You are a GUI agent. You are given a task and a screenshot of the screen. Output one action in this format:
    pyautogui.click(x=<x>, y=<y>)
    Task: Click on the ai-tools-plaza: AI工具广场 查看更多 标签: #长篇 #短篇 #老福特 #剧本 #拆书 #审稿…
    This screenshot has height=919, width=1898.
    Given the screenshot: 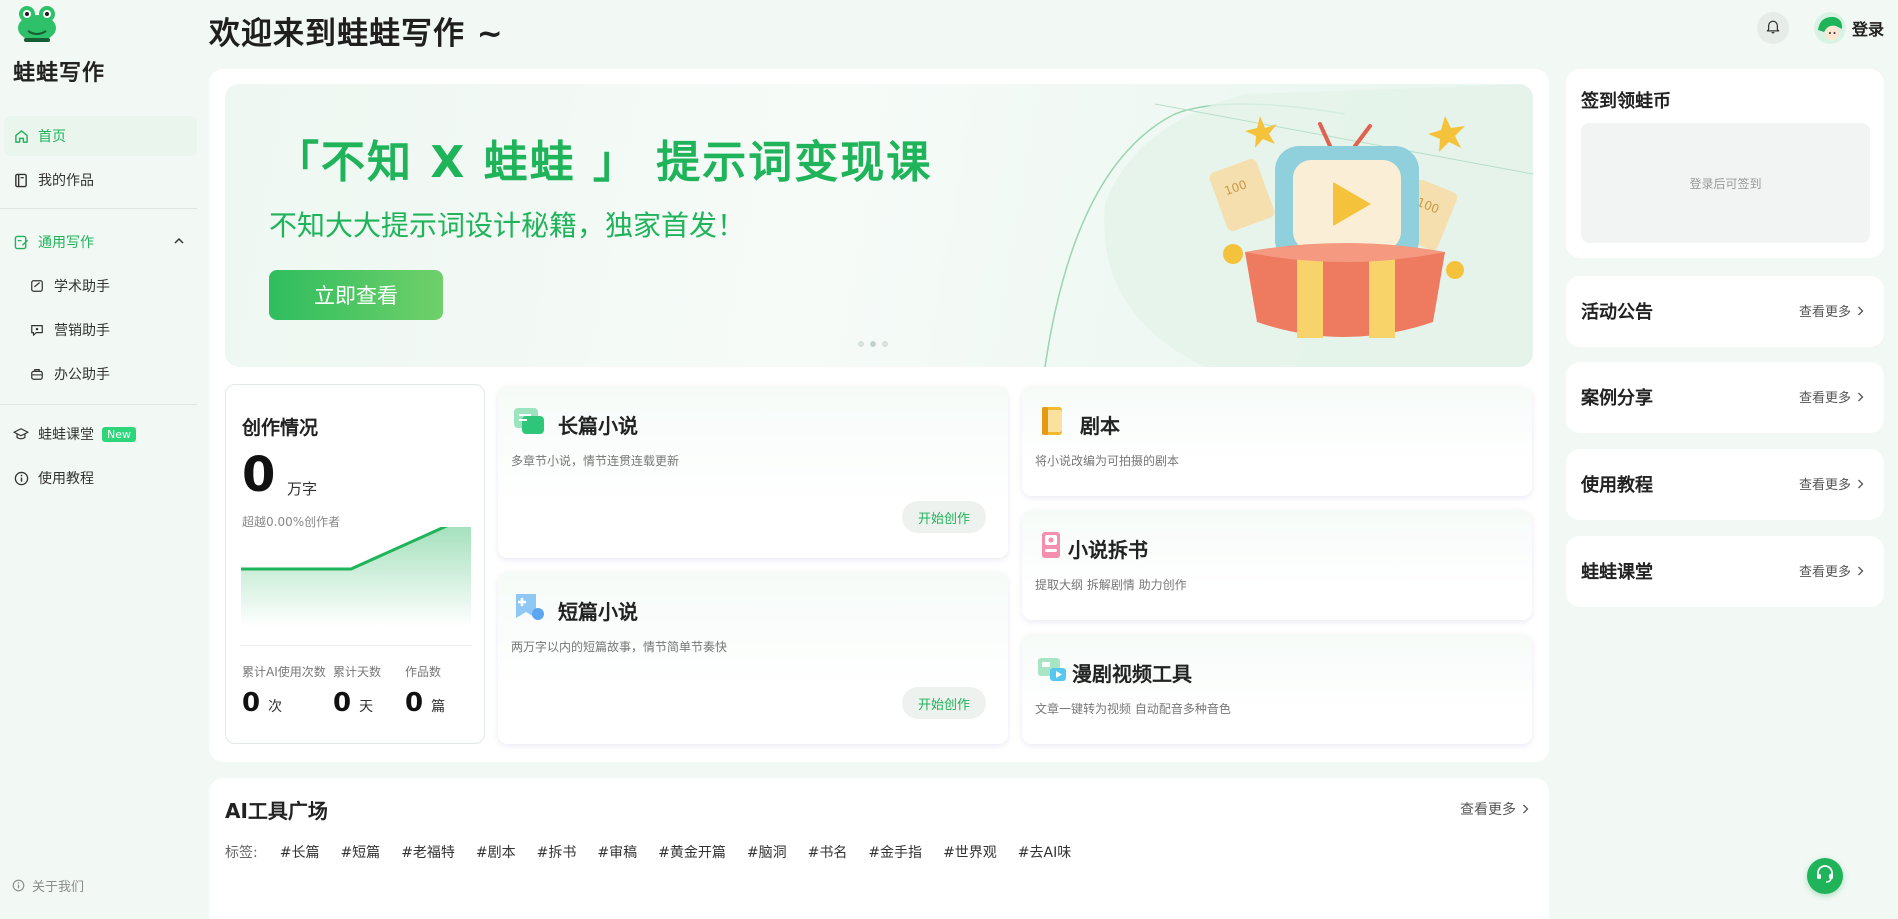 What is the action you would take?
    pyautogui.click(x=879, y=848)
    